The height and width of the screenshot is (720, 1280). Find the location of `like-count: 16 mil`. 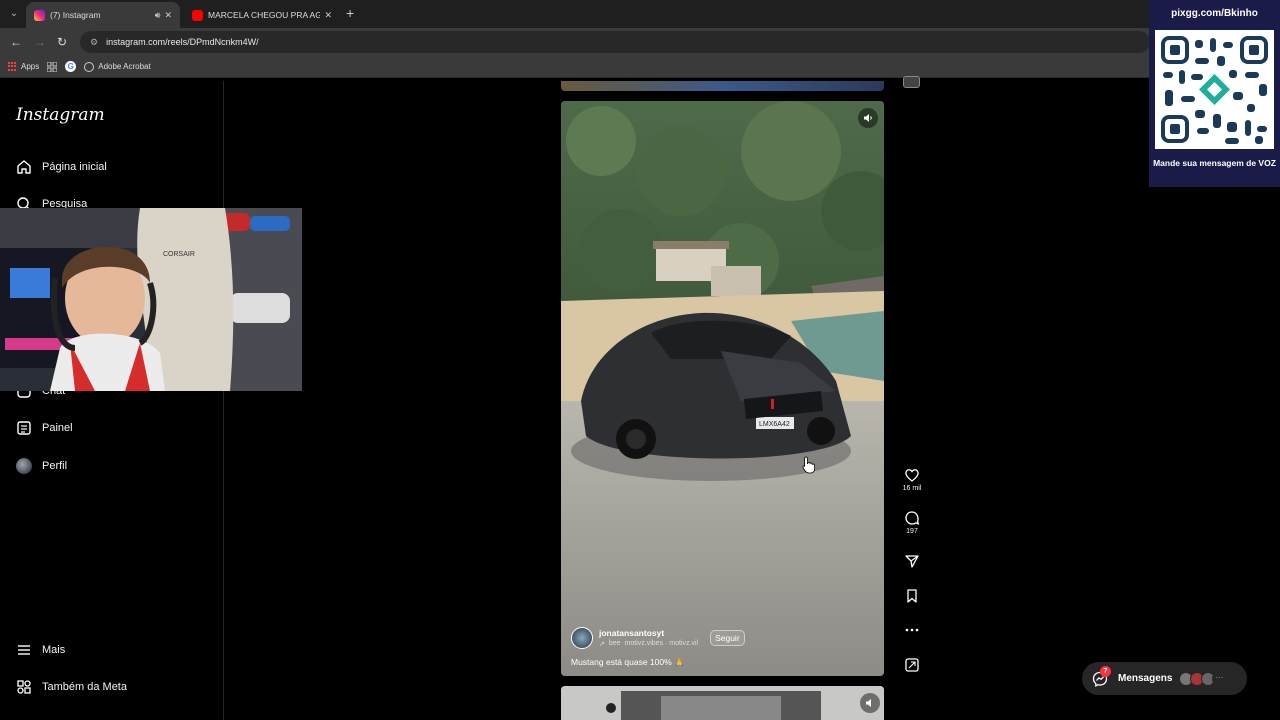

like-count: 16 mil is located at coordinates (912, 488).